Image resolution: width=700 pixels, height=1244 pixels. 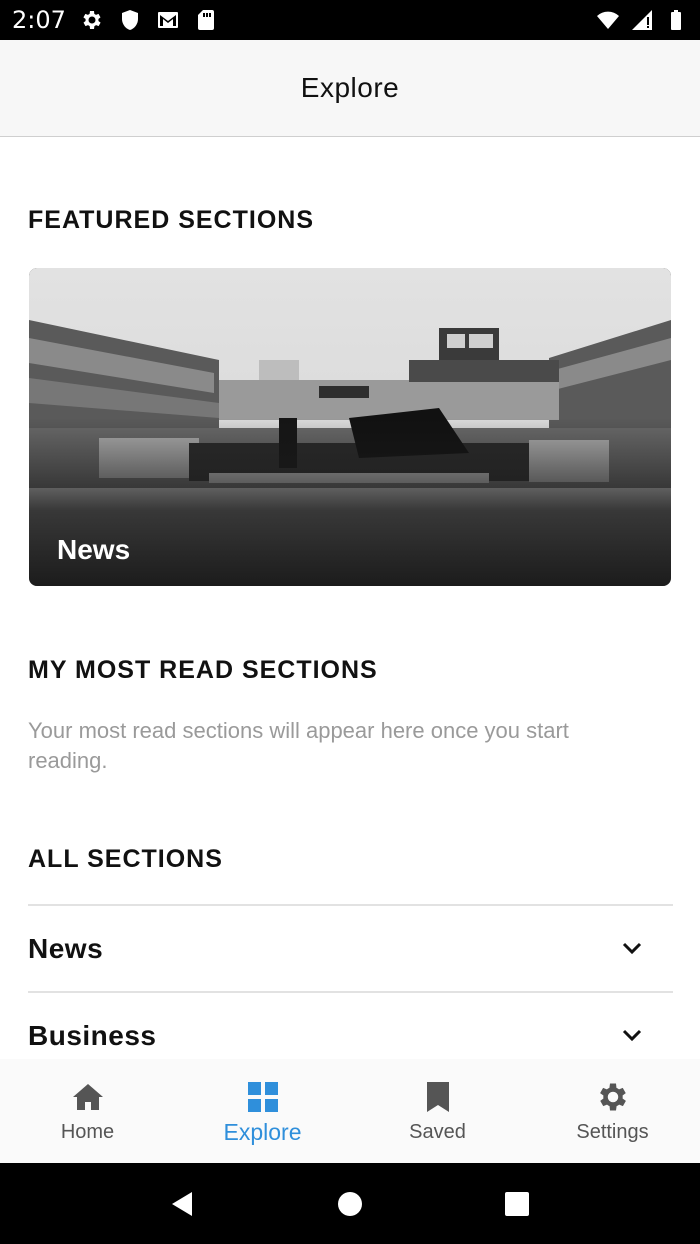 What do you see at coordinates (66, 948) in the screenshot?
I see `section-row-label: News` at bounding box center [66, 948].